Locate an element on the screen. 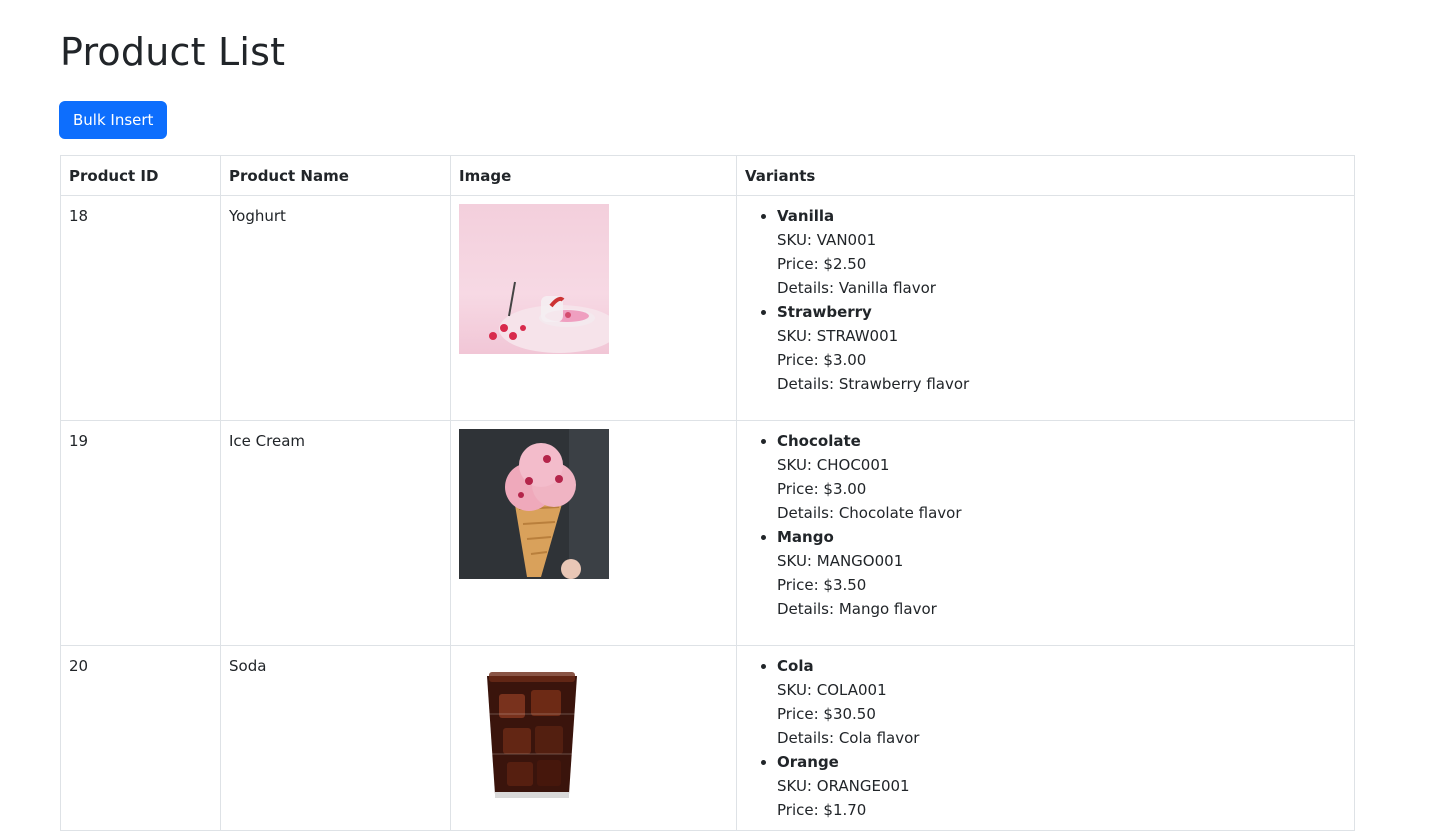 Image resolution: width=1446 pixels, height=831 pixels. product-id-cell: 20 is located at coordinates (140, 738).